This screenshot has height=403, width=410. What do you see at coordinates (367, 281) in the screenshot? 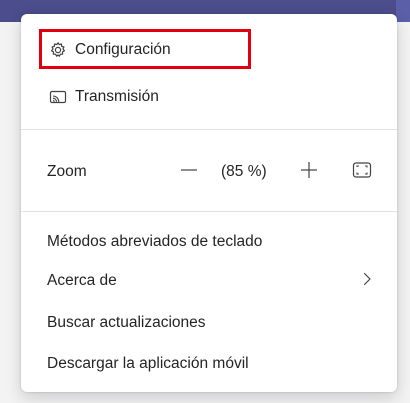
I see `chevron-right-icon` at bounding box center [367, 281].